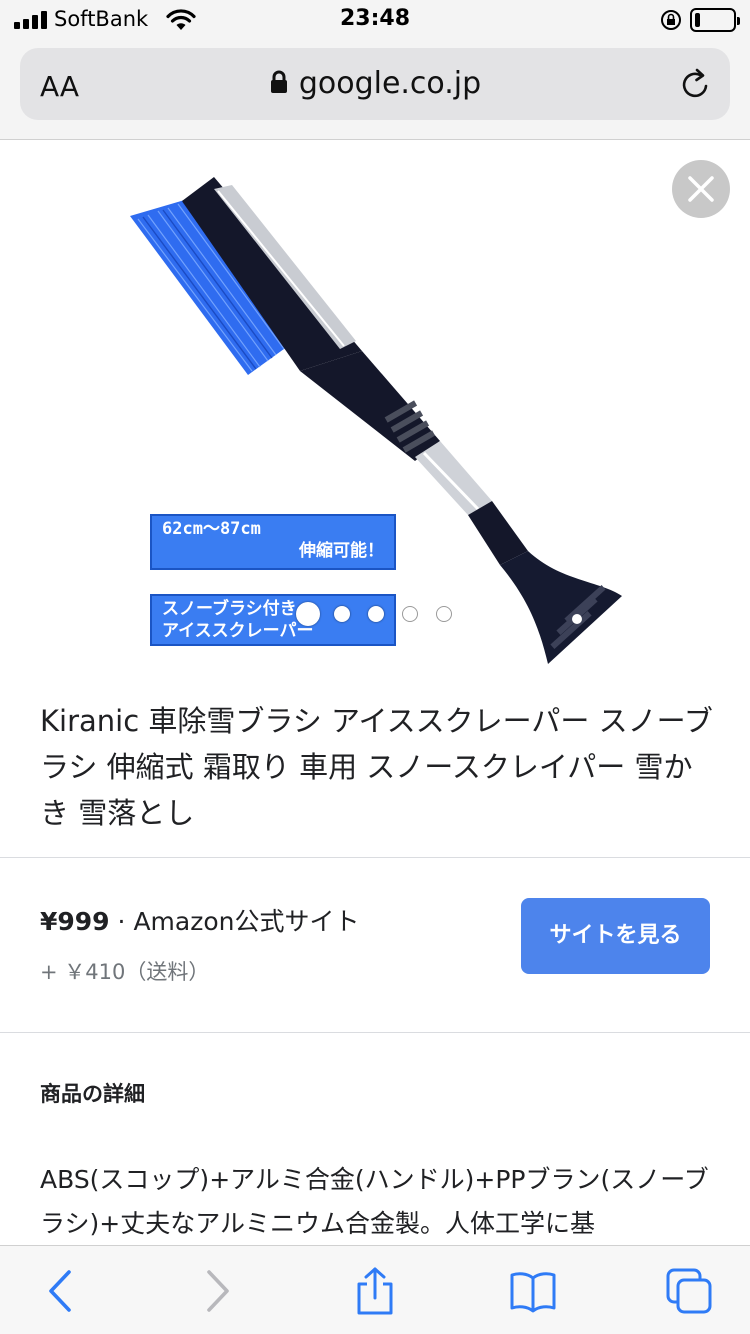  Describe the element at coordinates (715, 20) in the screenshot. I see `battery-icon` at that location.